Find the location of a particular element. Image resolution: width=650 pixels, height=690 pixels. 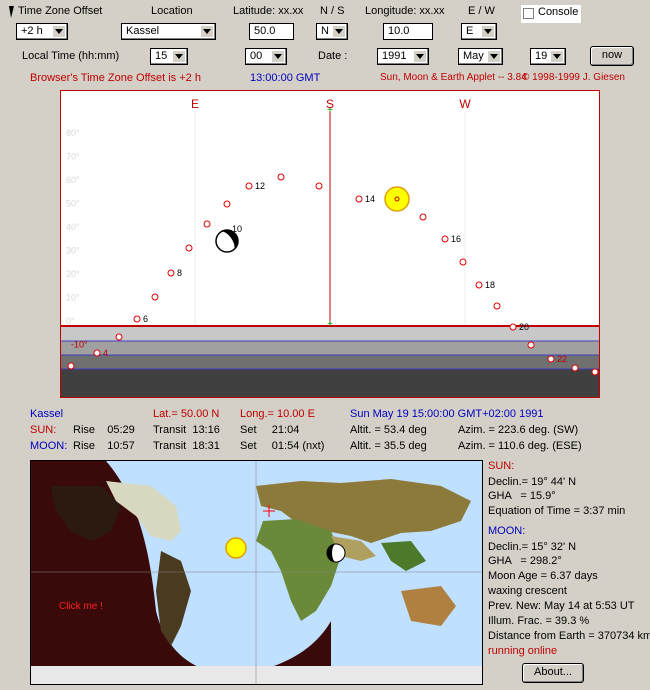

direction-label: S is located at coordinates (330, 104).